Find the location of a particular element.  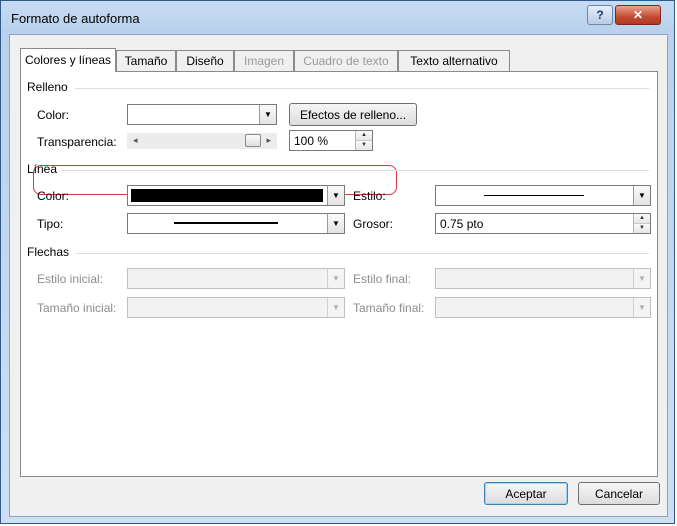

section-relleno-title: Relleno is located at coordinates (47, 87).